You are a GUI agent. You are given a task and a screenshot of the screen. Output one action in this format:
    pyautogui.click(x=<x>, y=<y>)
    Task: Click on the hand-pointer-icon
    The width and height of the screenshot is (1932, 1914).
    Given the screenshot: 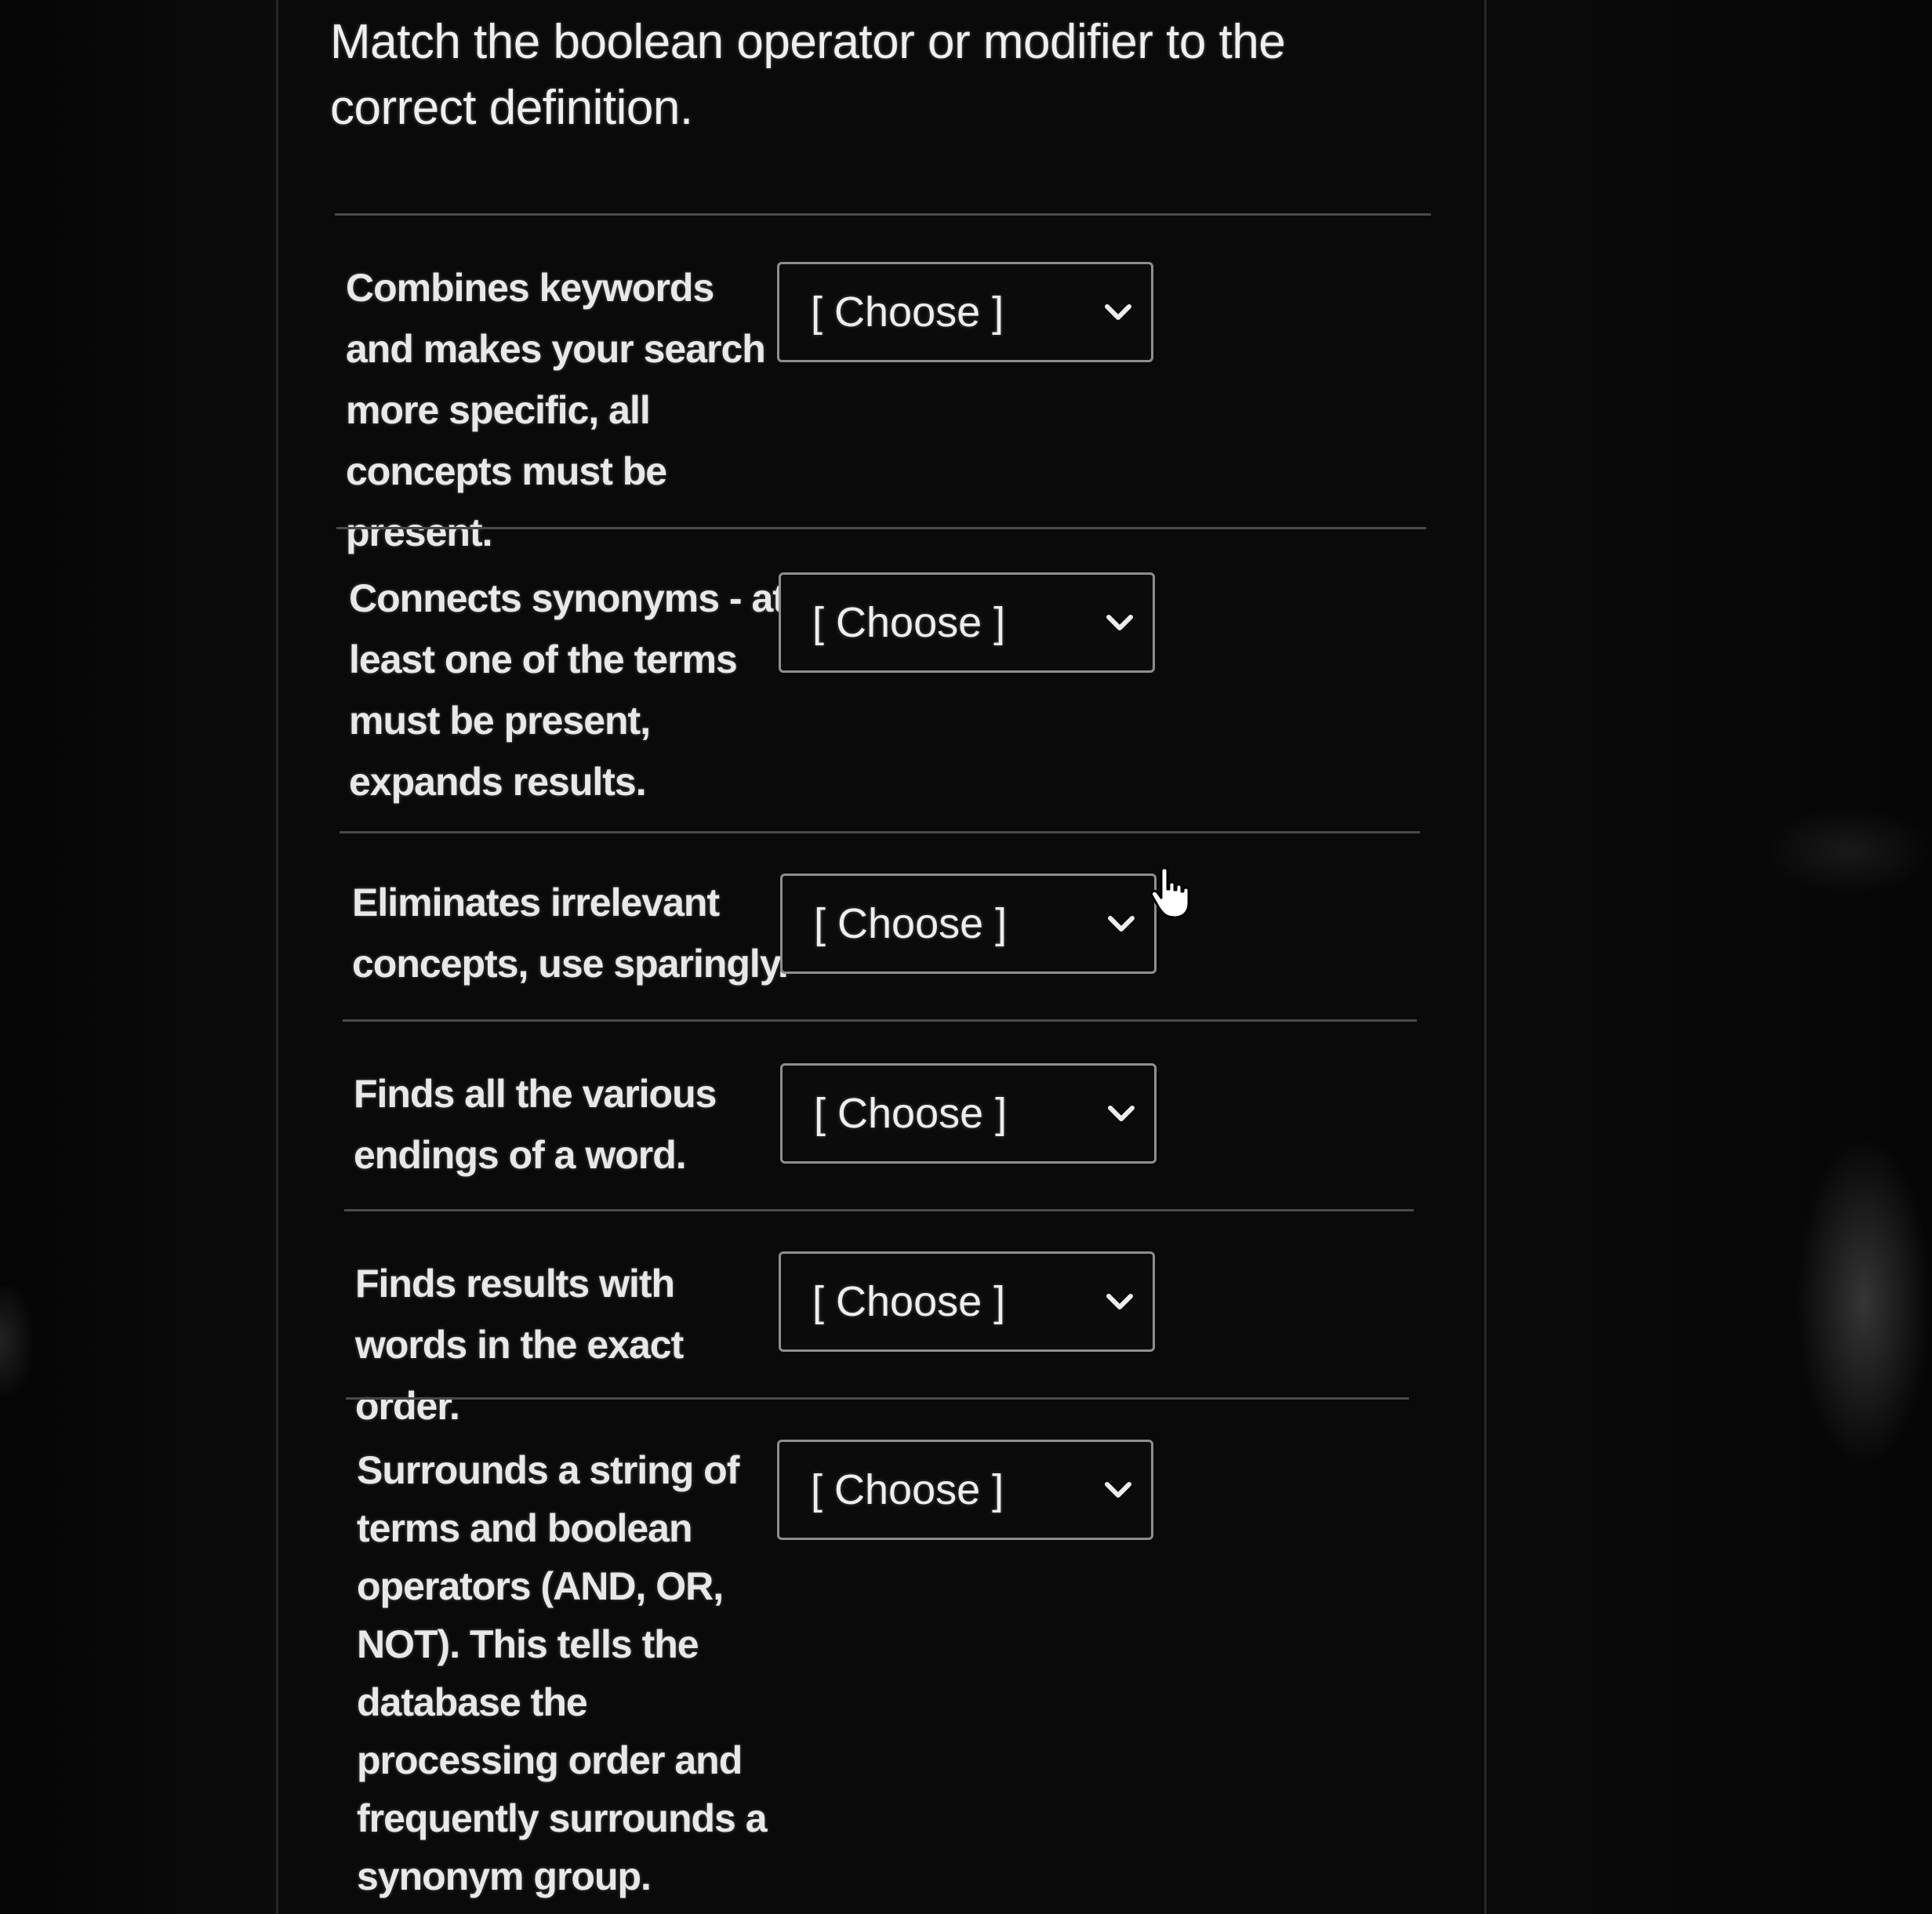 What is the action you would take?
    pyautogui.click(x=1170, y=893)
    